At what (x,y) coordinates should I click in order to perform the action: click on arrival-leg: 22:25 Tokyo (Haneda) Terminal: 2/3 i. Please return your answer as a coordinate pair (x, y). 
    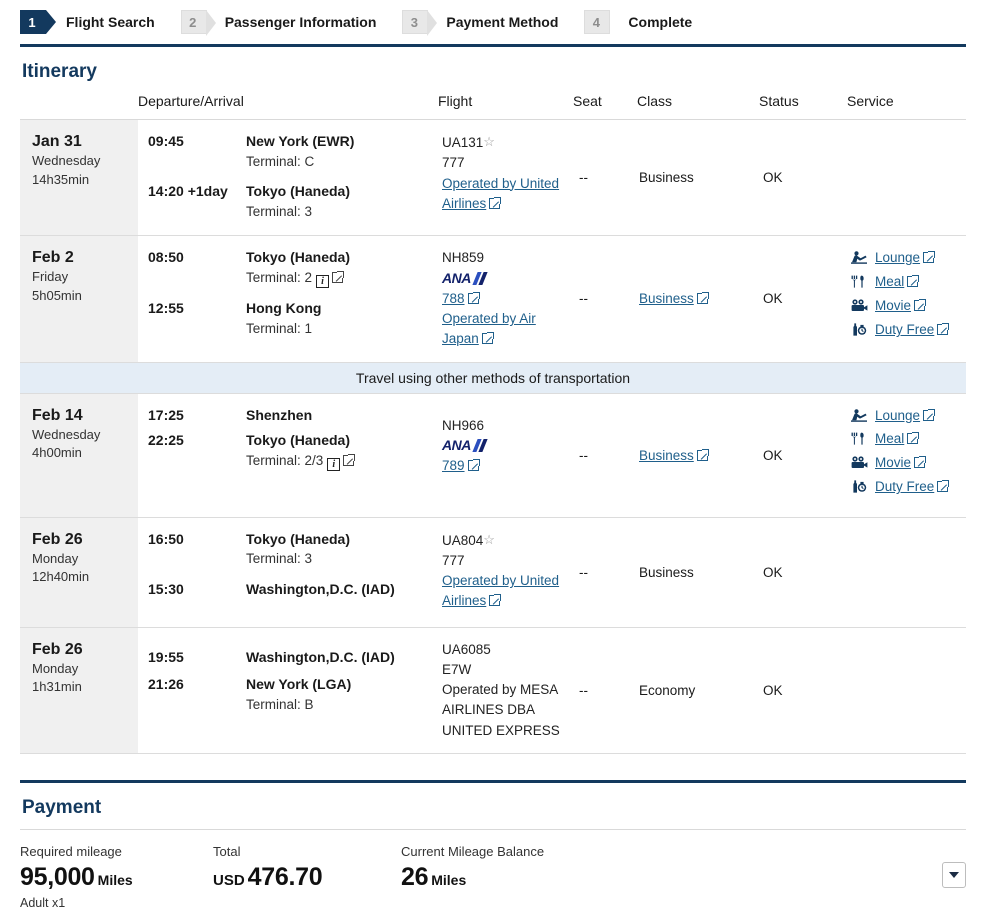
    Looking at the image, I should click on (293, 451).